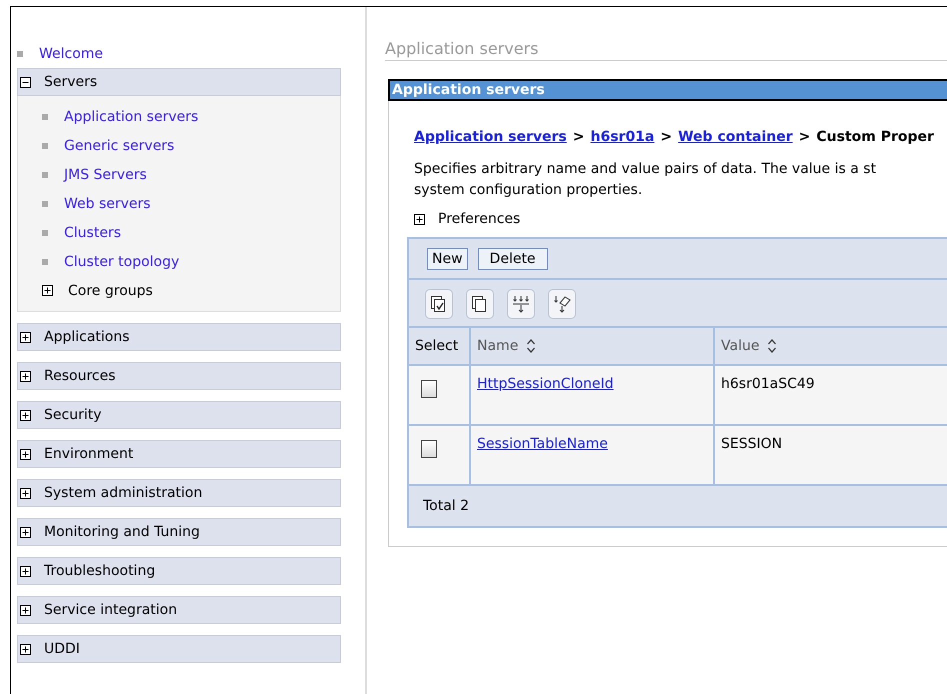 The image size is (947, 694). I want to click on property-name-link: HttpSessionCloneId, so click(545, 384).